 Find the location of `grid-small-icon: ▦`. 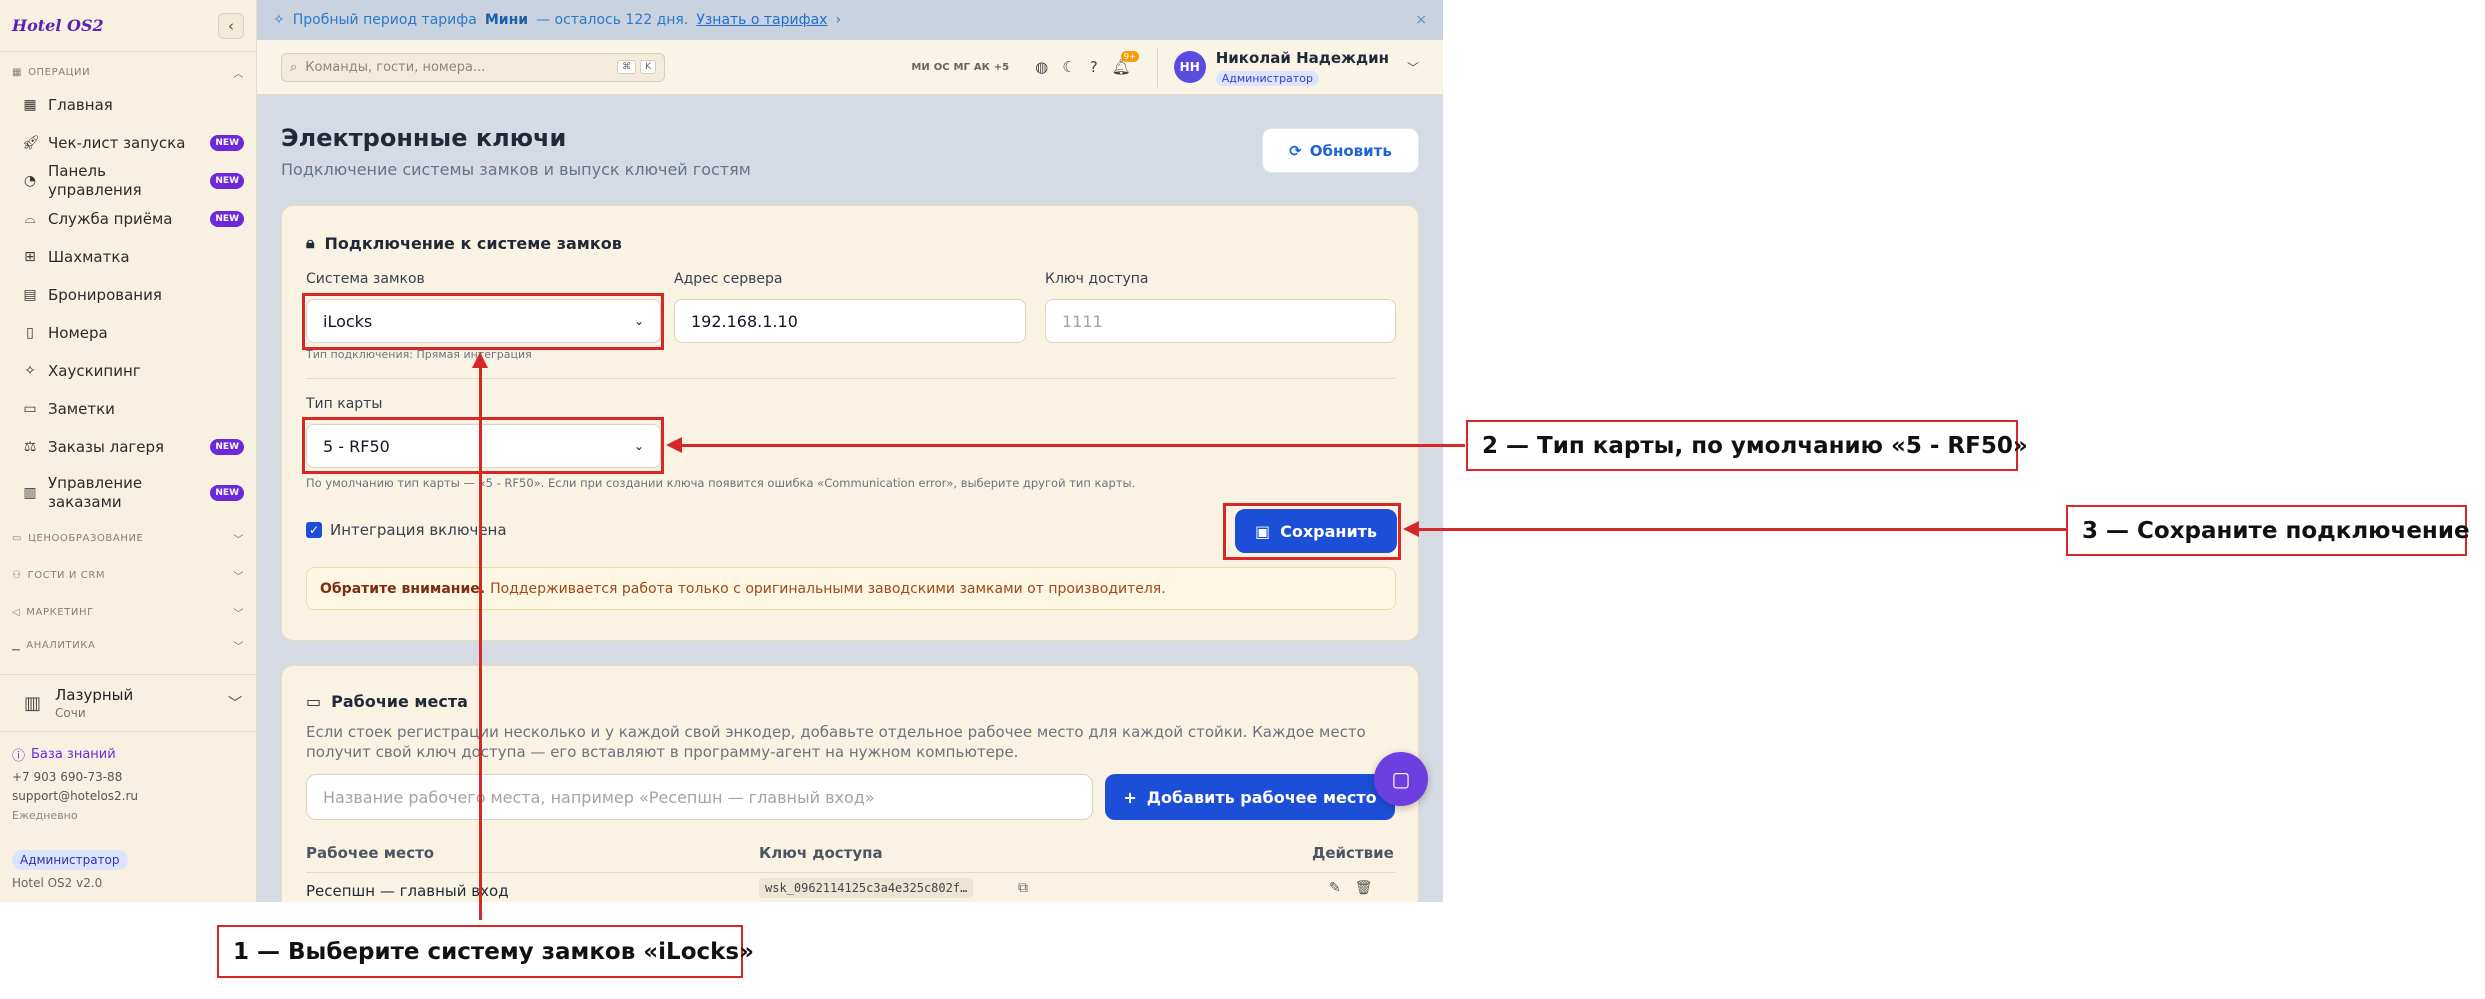

grid-small-icon: ▦ is located at coordinates (17, 72).